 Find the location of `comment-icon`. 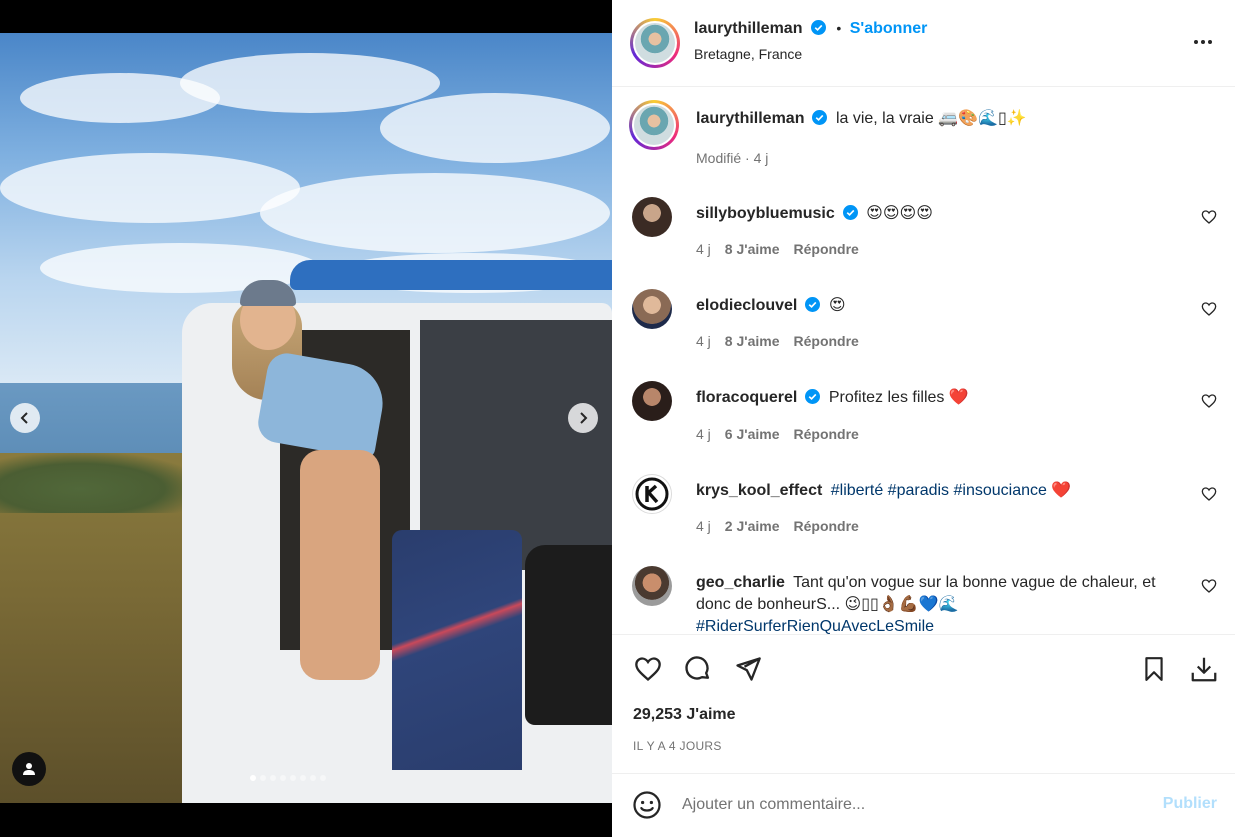

comment-icon is located at coordinates (697, 668).